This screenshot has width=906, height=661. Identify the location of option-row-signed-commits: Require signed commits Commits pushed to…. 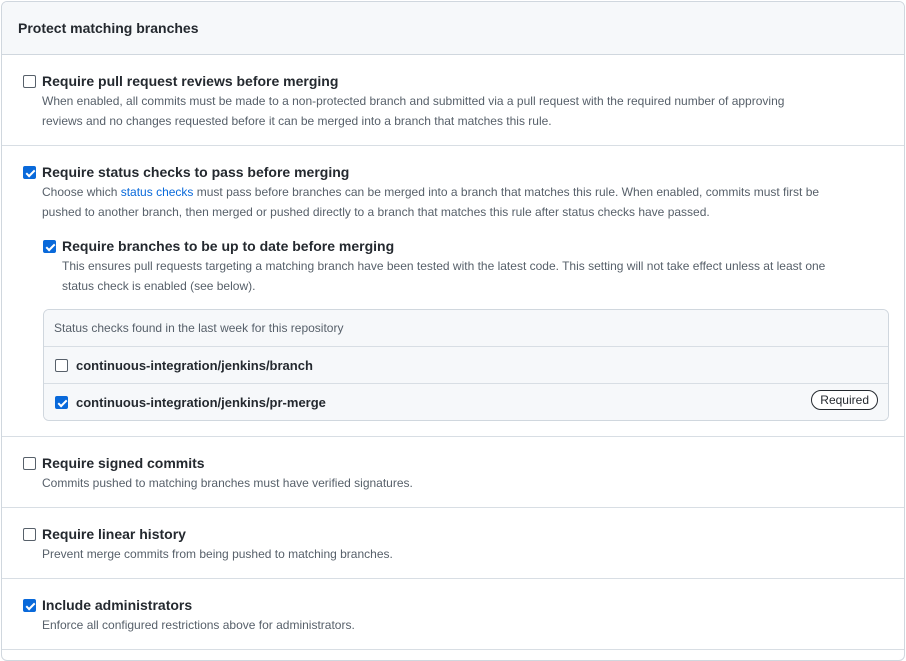
(453, 472).